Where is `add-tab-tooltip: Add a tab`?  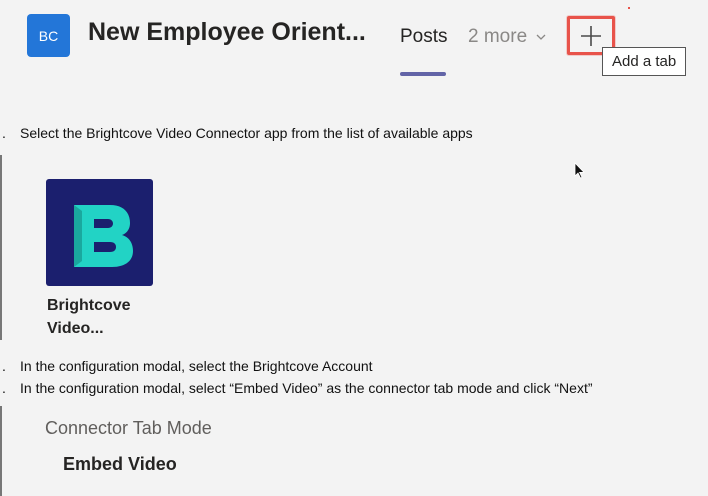 add-tab-tooltip: Add a tab is located at coordinates (644, 61).